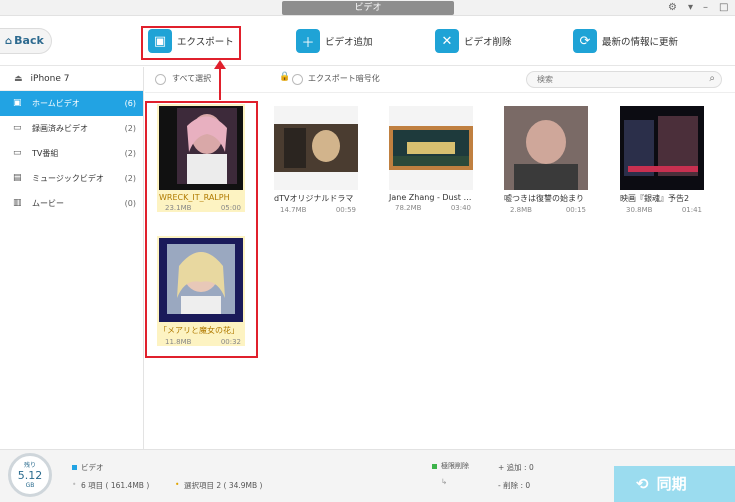 Image resolution: width=735 pixels, height=502 pixels. I want to click on delete-video-icon: ✕, so click(447, 41).